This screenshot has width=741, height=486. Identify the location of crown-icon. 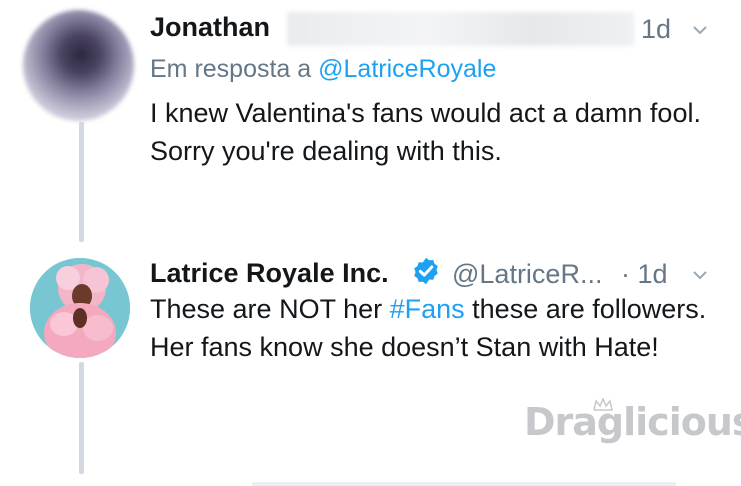
(603, 404).